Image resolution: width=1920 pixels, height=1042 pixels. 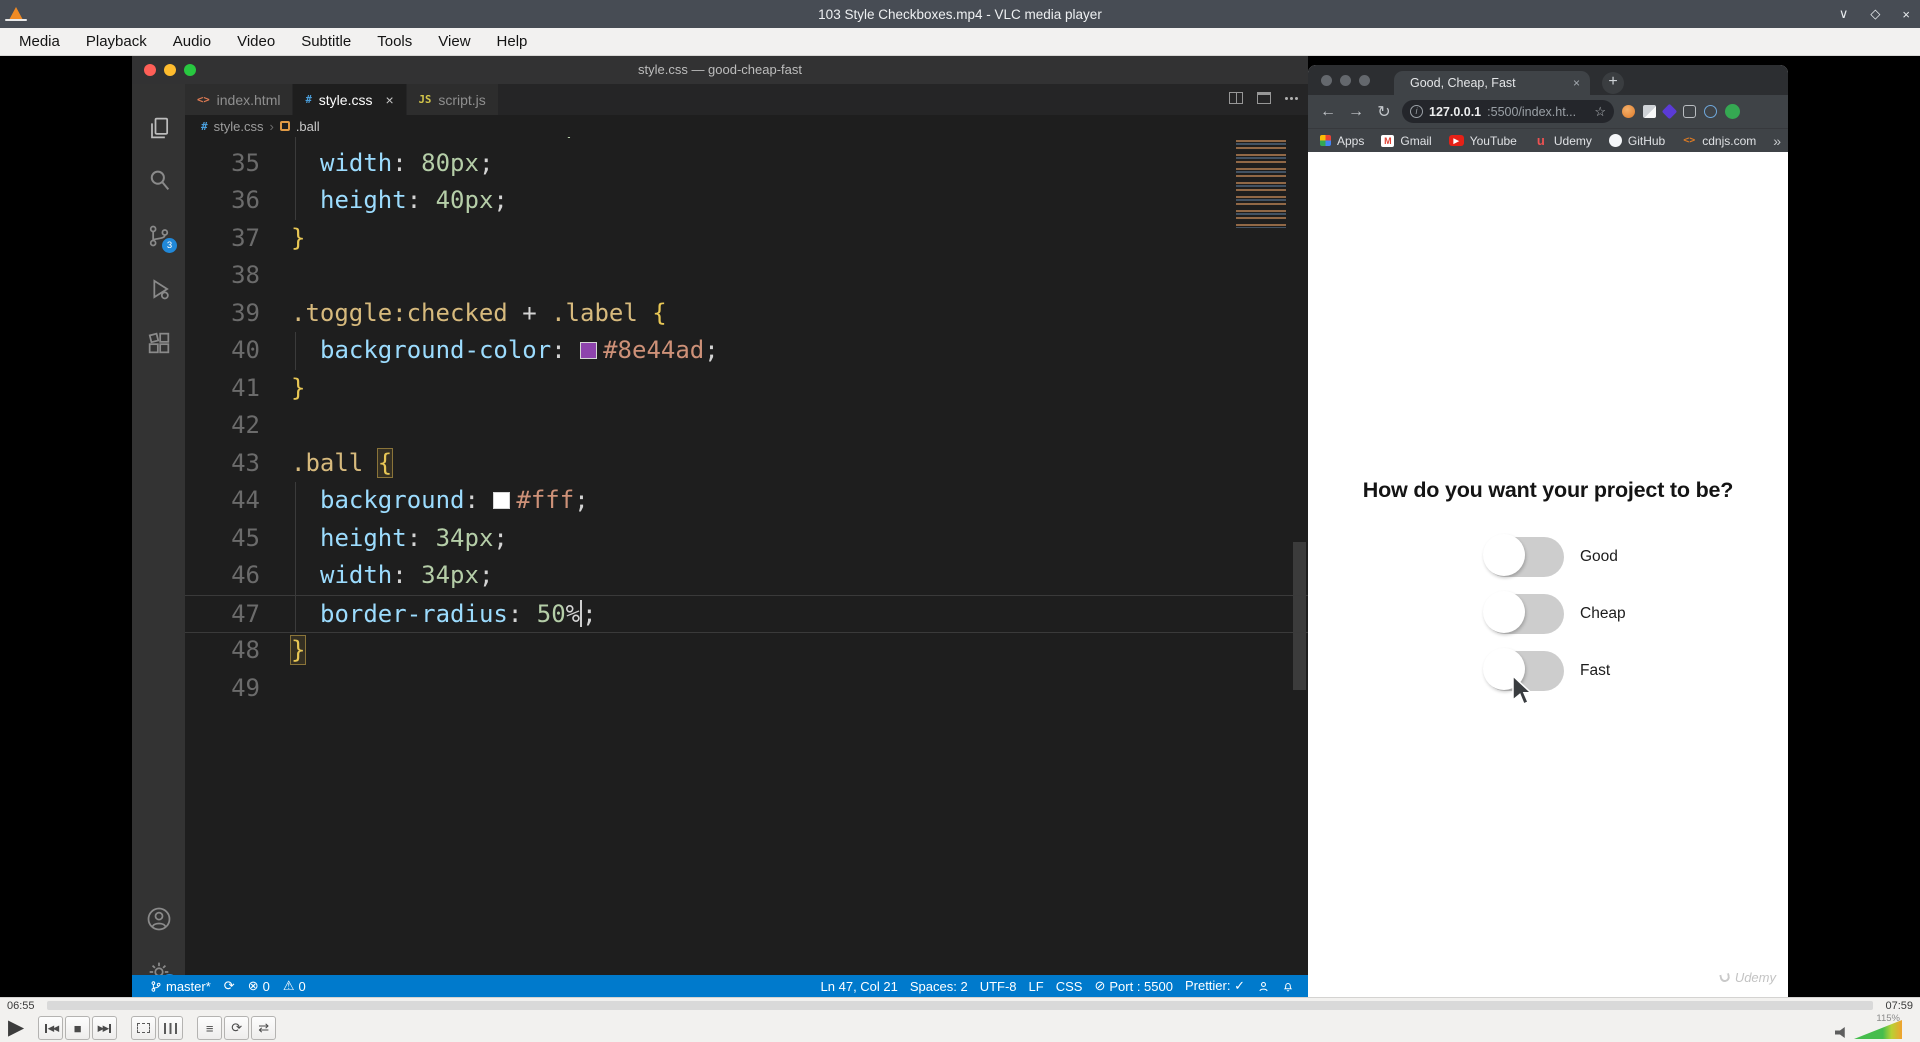 What do you see at coordinates (746, 464) in the screenshot?
I see `code-line: 43 .ball {` at bounding box center [746, 464].